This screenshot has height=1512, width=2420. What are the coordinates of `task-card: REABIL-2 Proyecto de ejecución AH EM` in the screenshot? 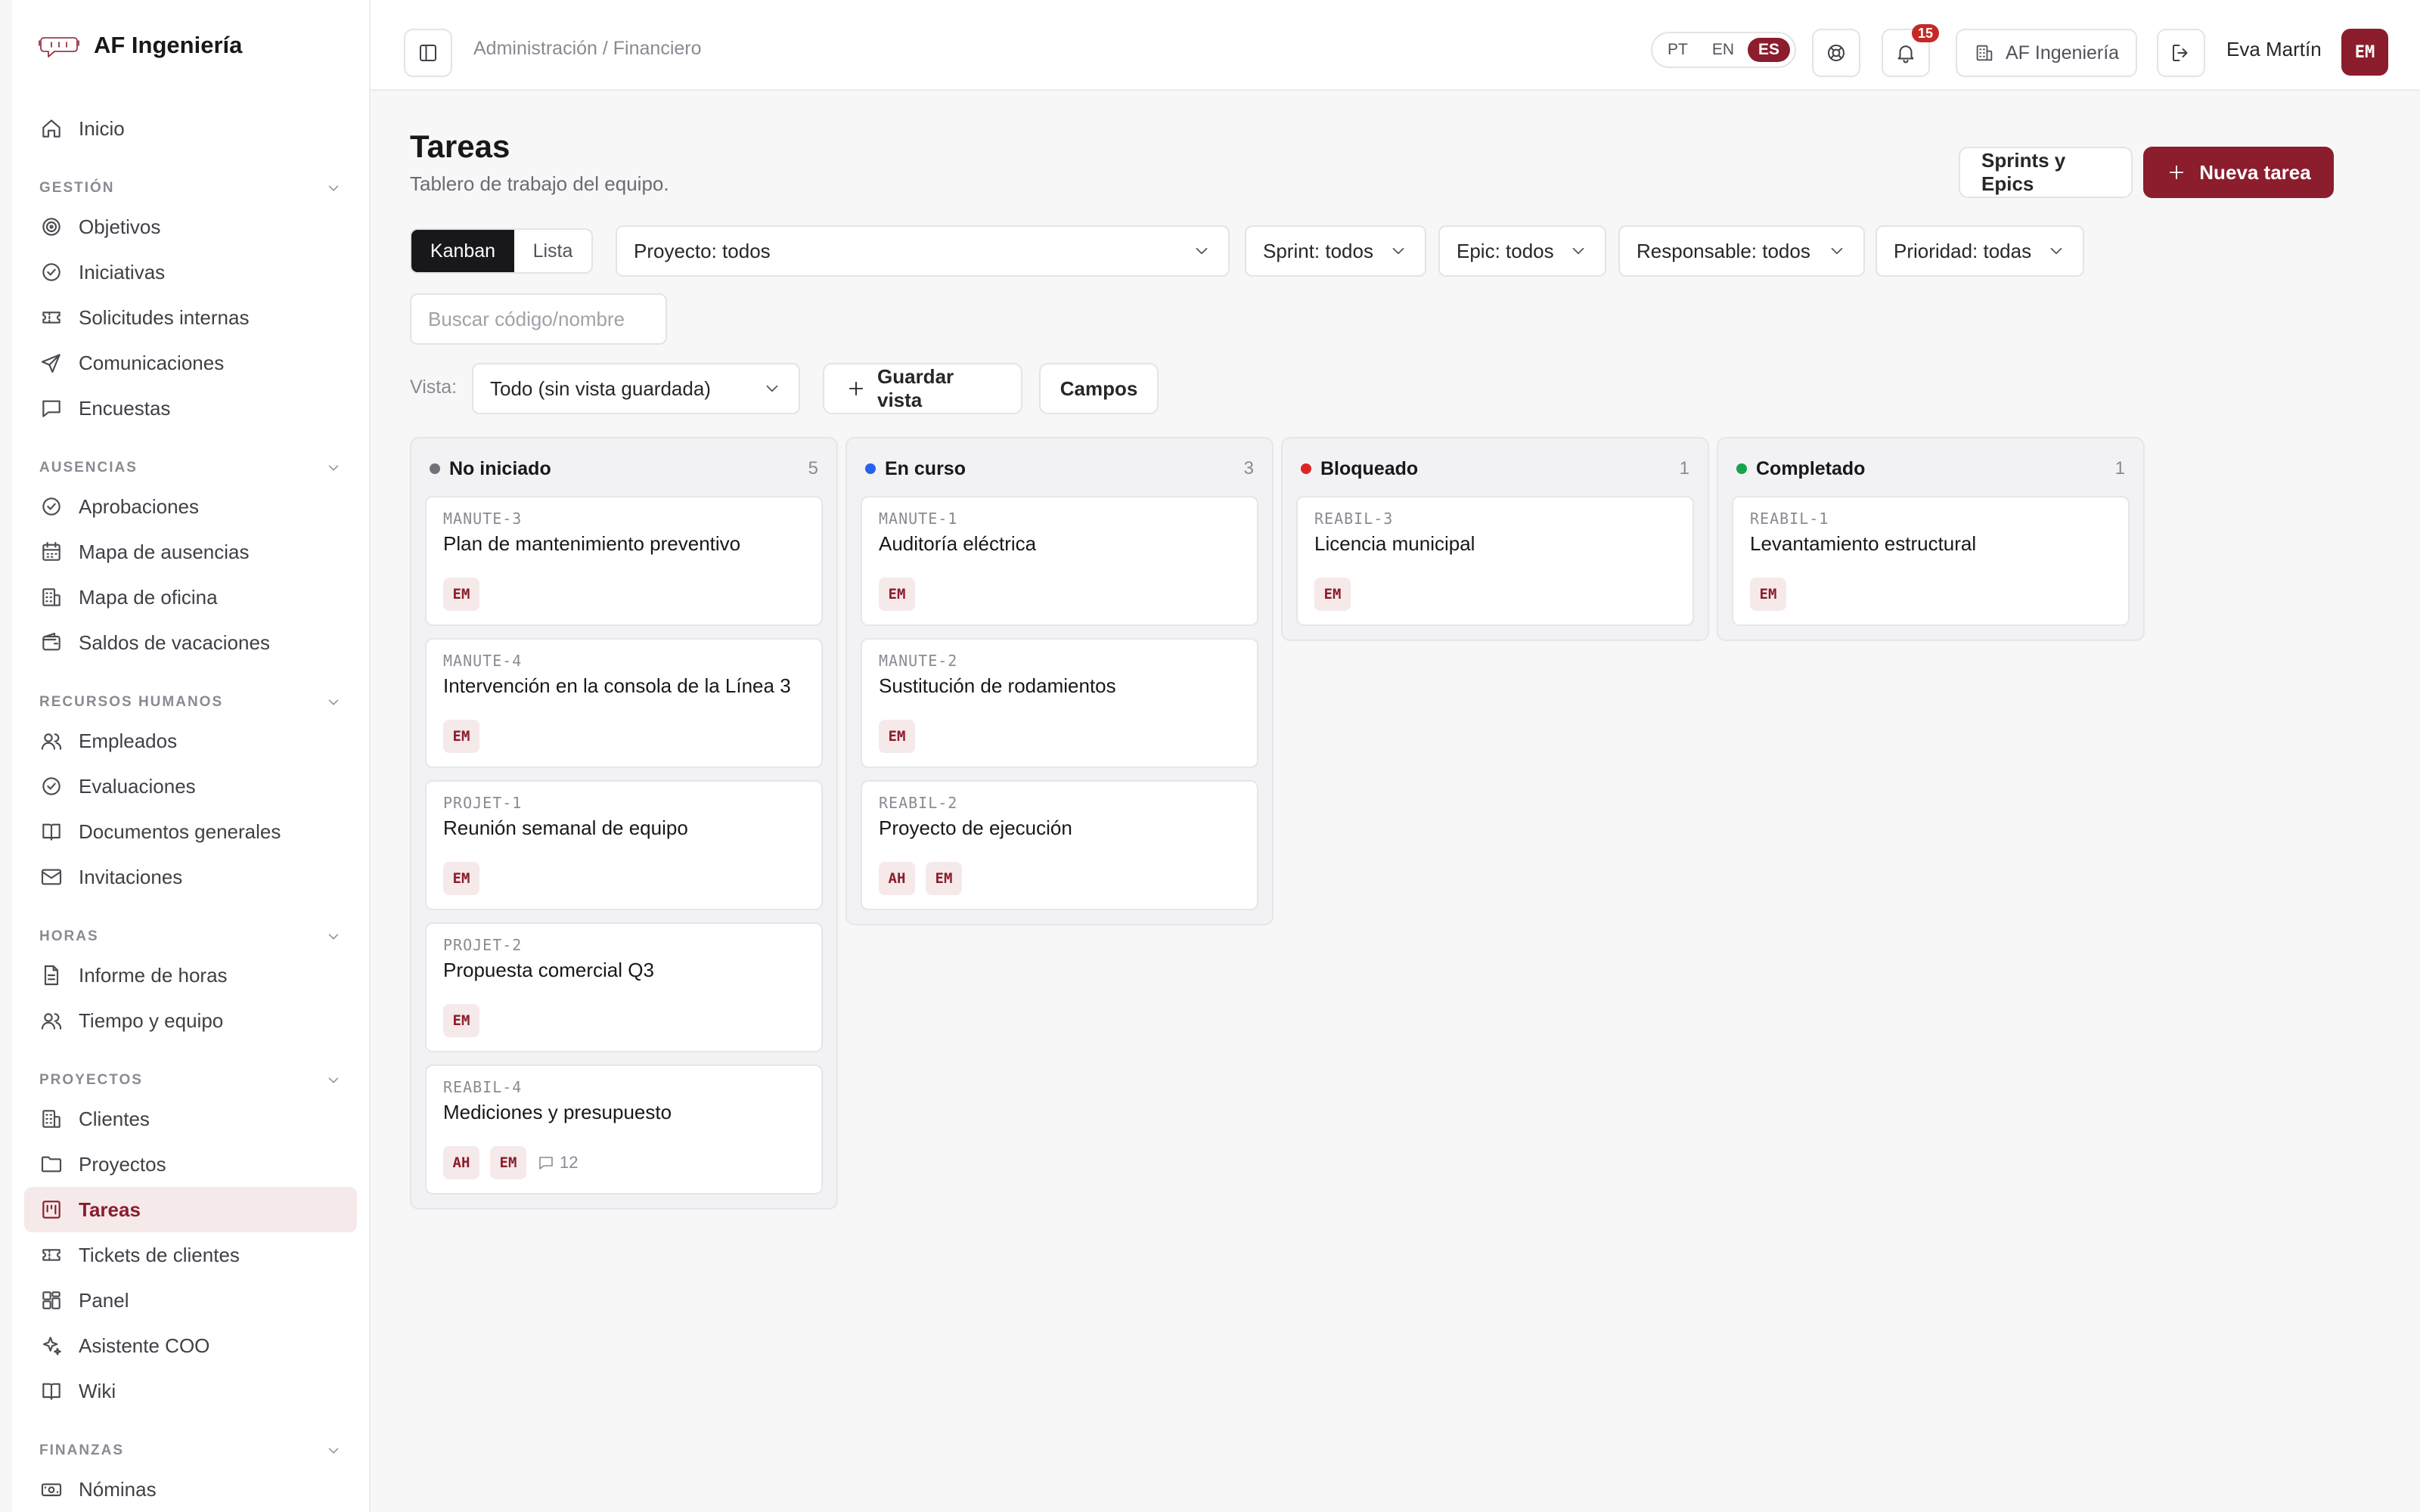 It's located at (1059, 845).